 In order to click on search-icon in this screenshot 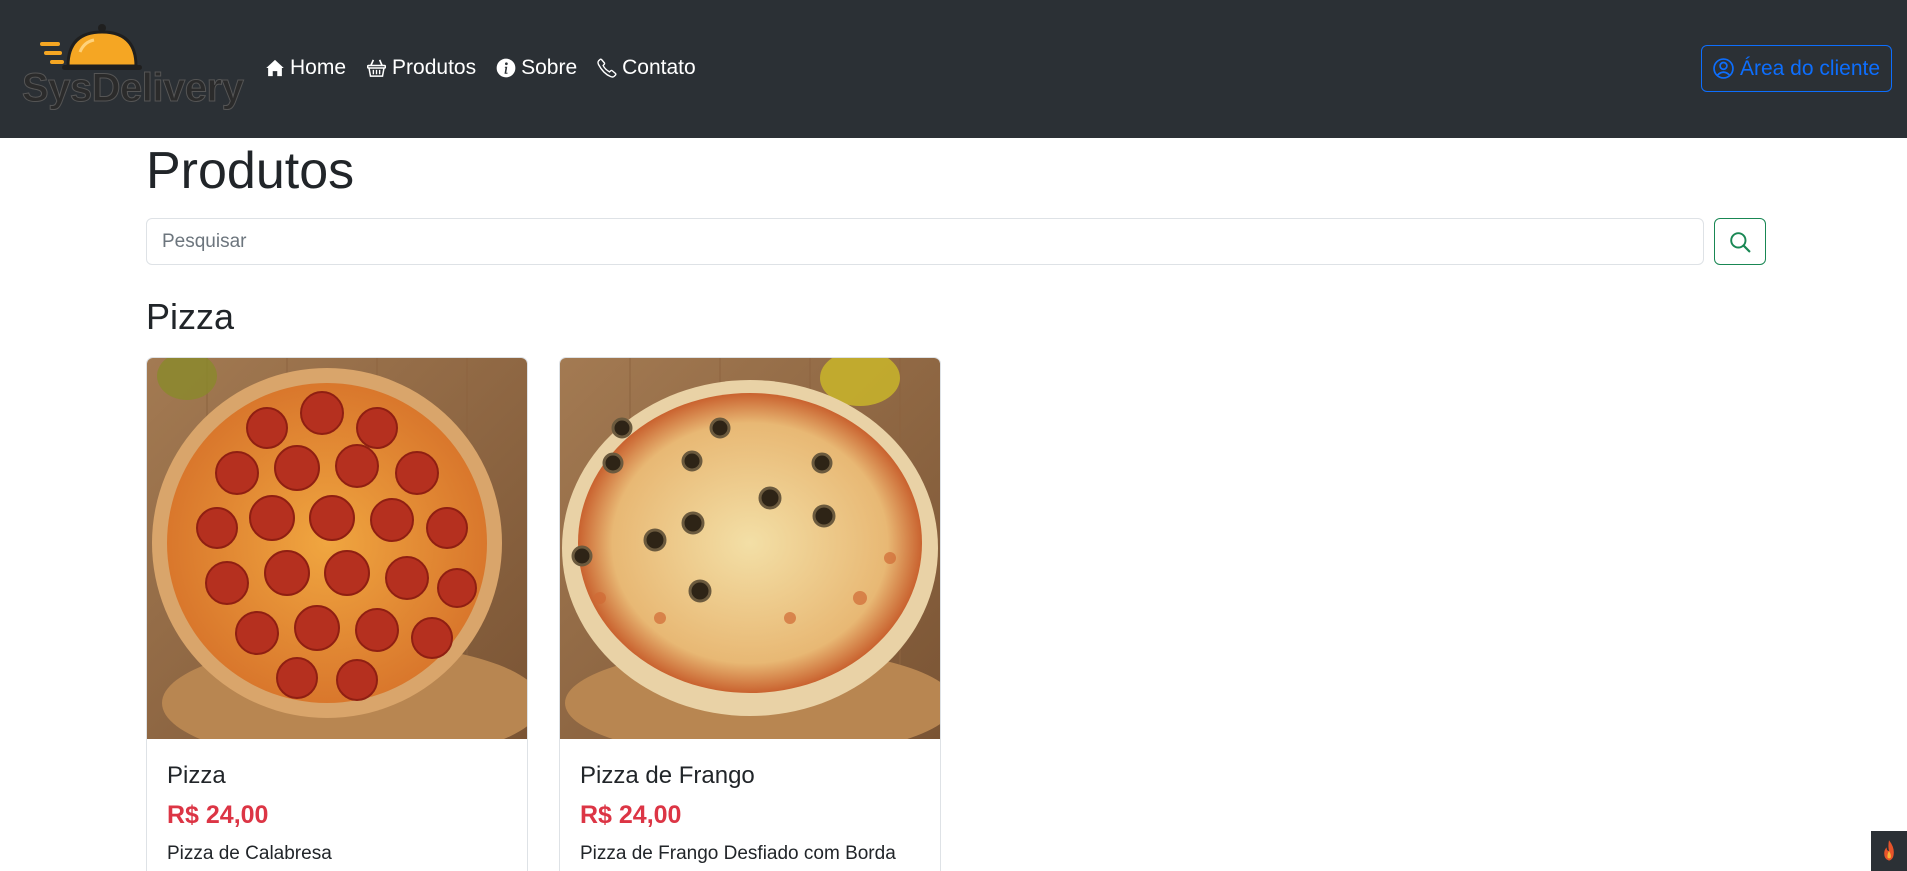, I will do `click(1740, 241)`.